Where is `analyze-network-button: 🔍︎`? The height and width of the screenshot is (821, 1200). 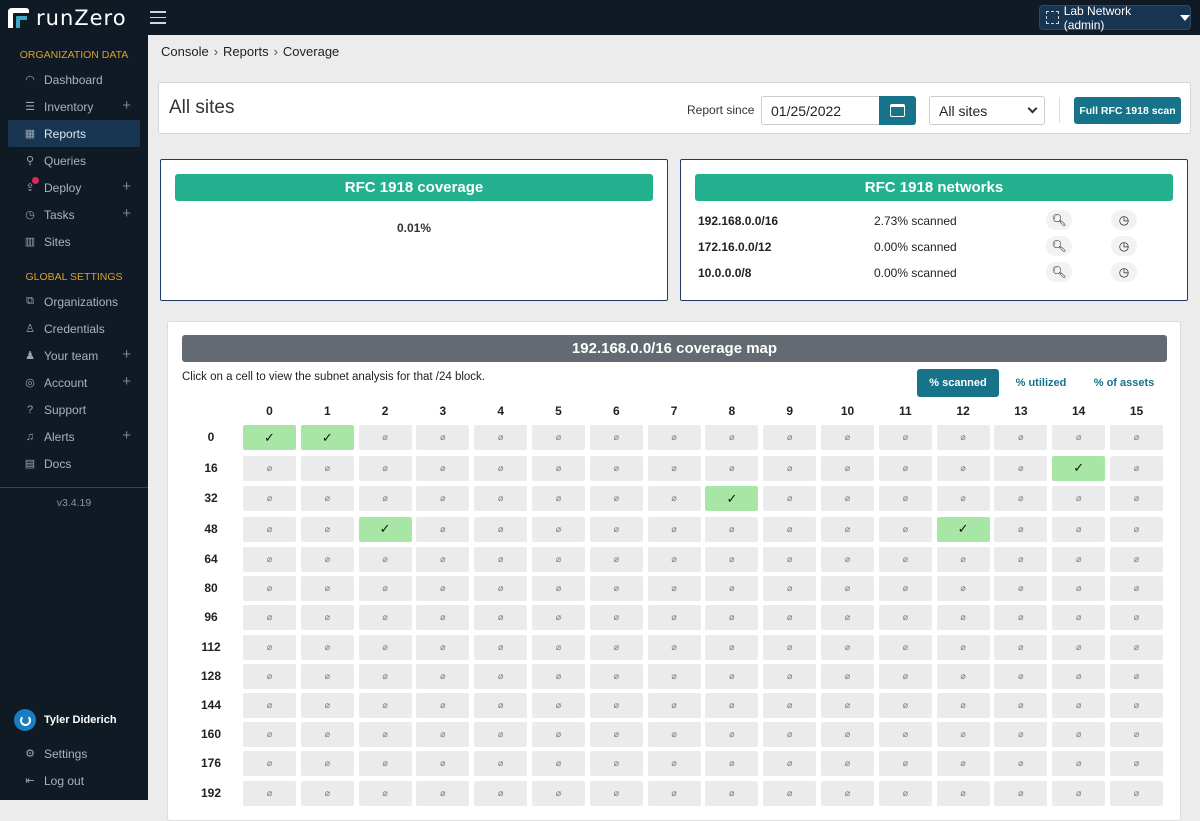 analyze-network-button: 🔍︎ is located at coordinates (1059, 220).